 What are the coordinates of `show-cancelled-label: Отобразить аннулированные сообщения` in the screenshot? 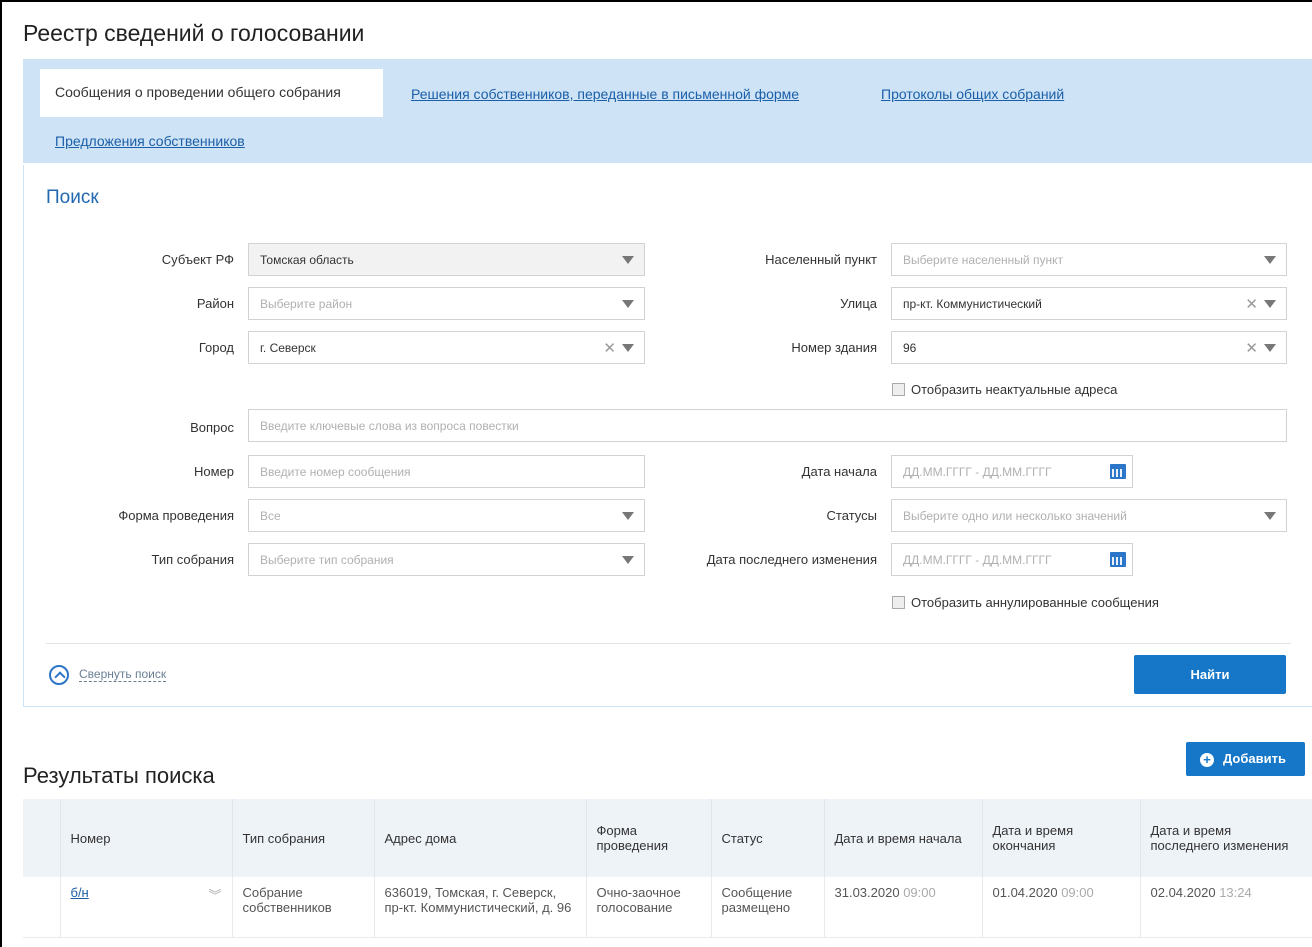 It's located at (1035, 602).